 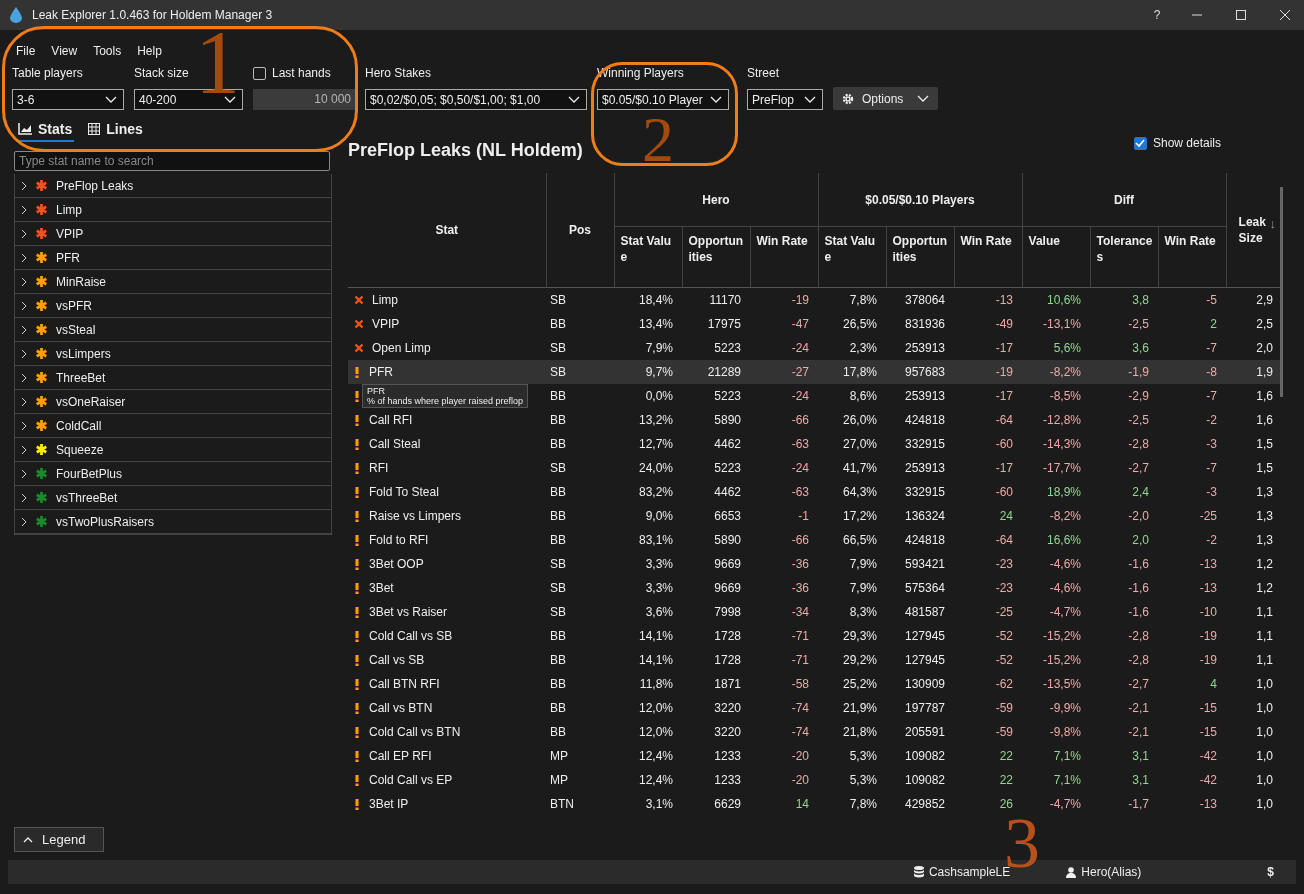 I want to click on help-button: ?, so click(x=1157, y=15).